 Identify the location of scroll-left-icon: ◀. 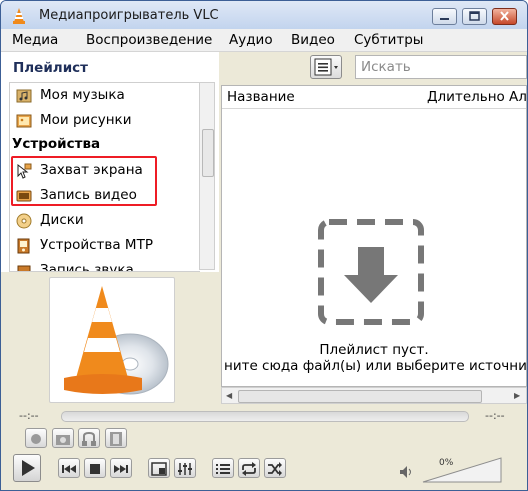
(229, 395).